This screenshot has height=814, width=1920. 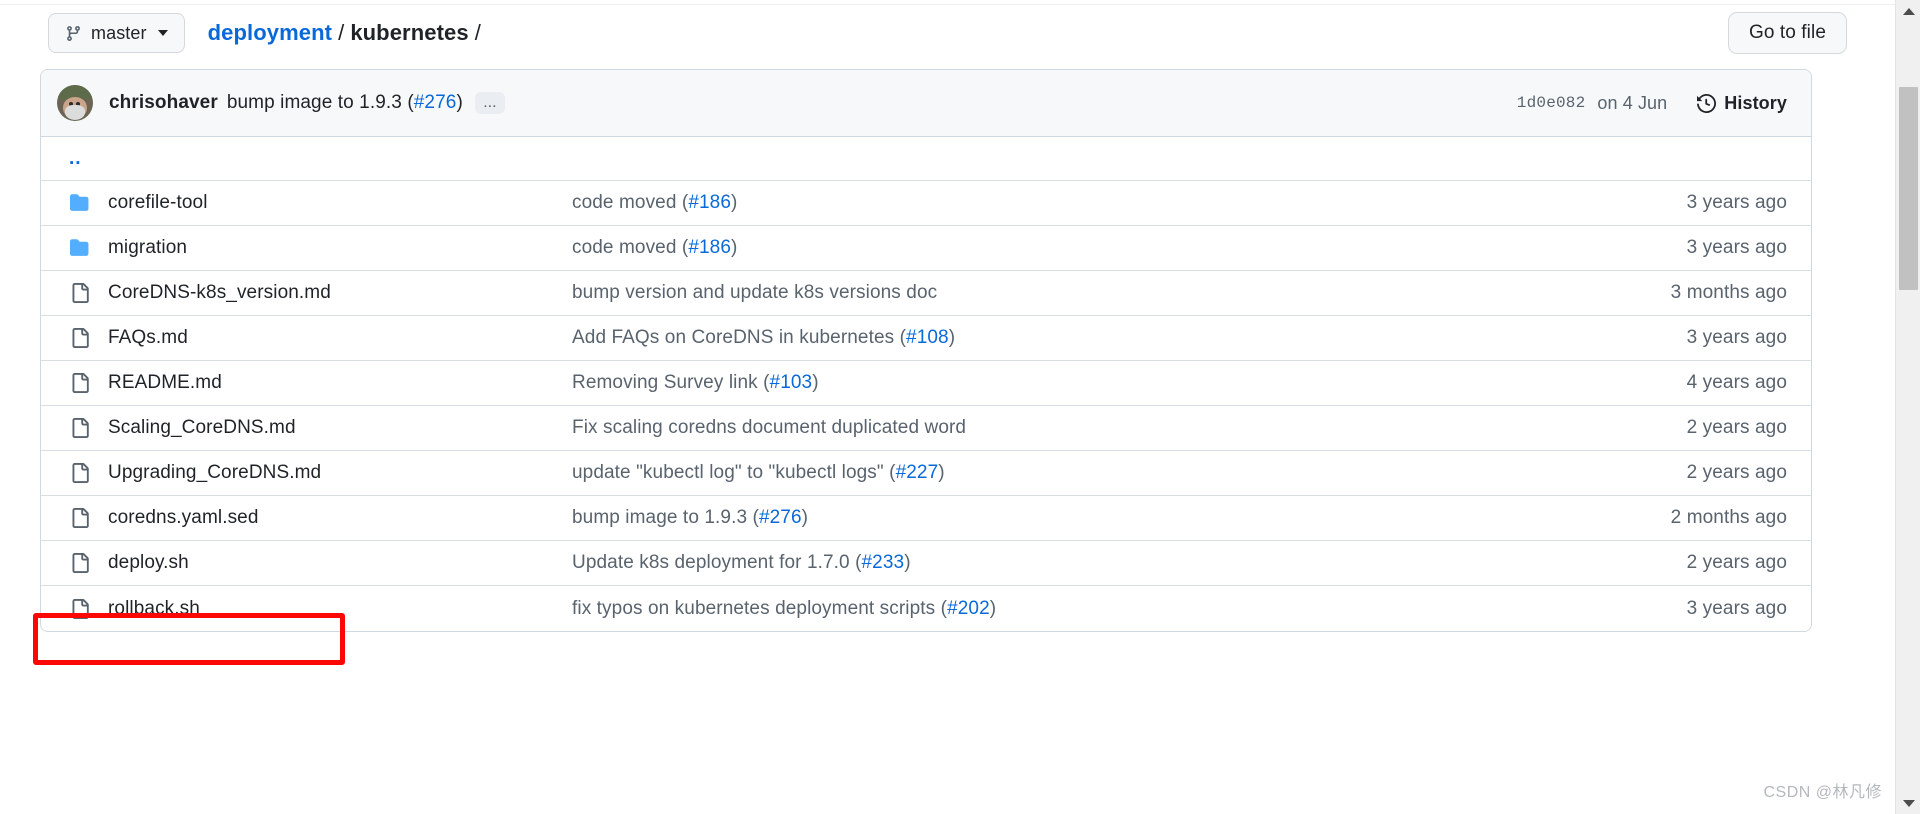 What do you see at coordinates (1908, 803) in the screenshot?
I see `scrollbar-down-arrow` at bounding box center [1908, 803].